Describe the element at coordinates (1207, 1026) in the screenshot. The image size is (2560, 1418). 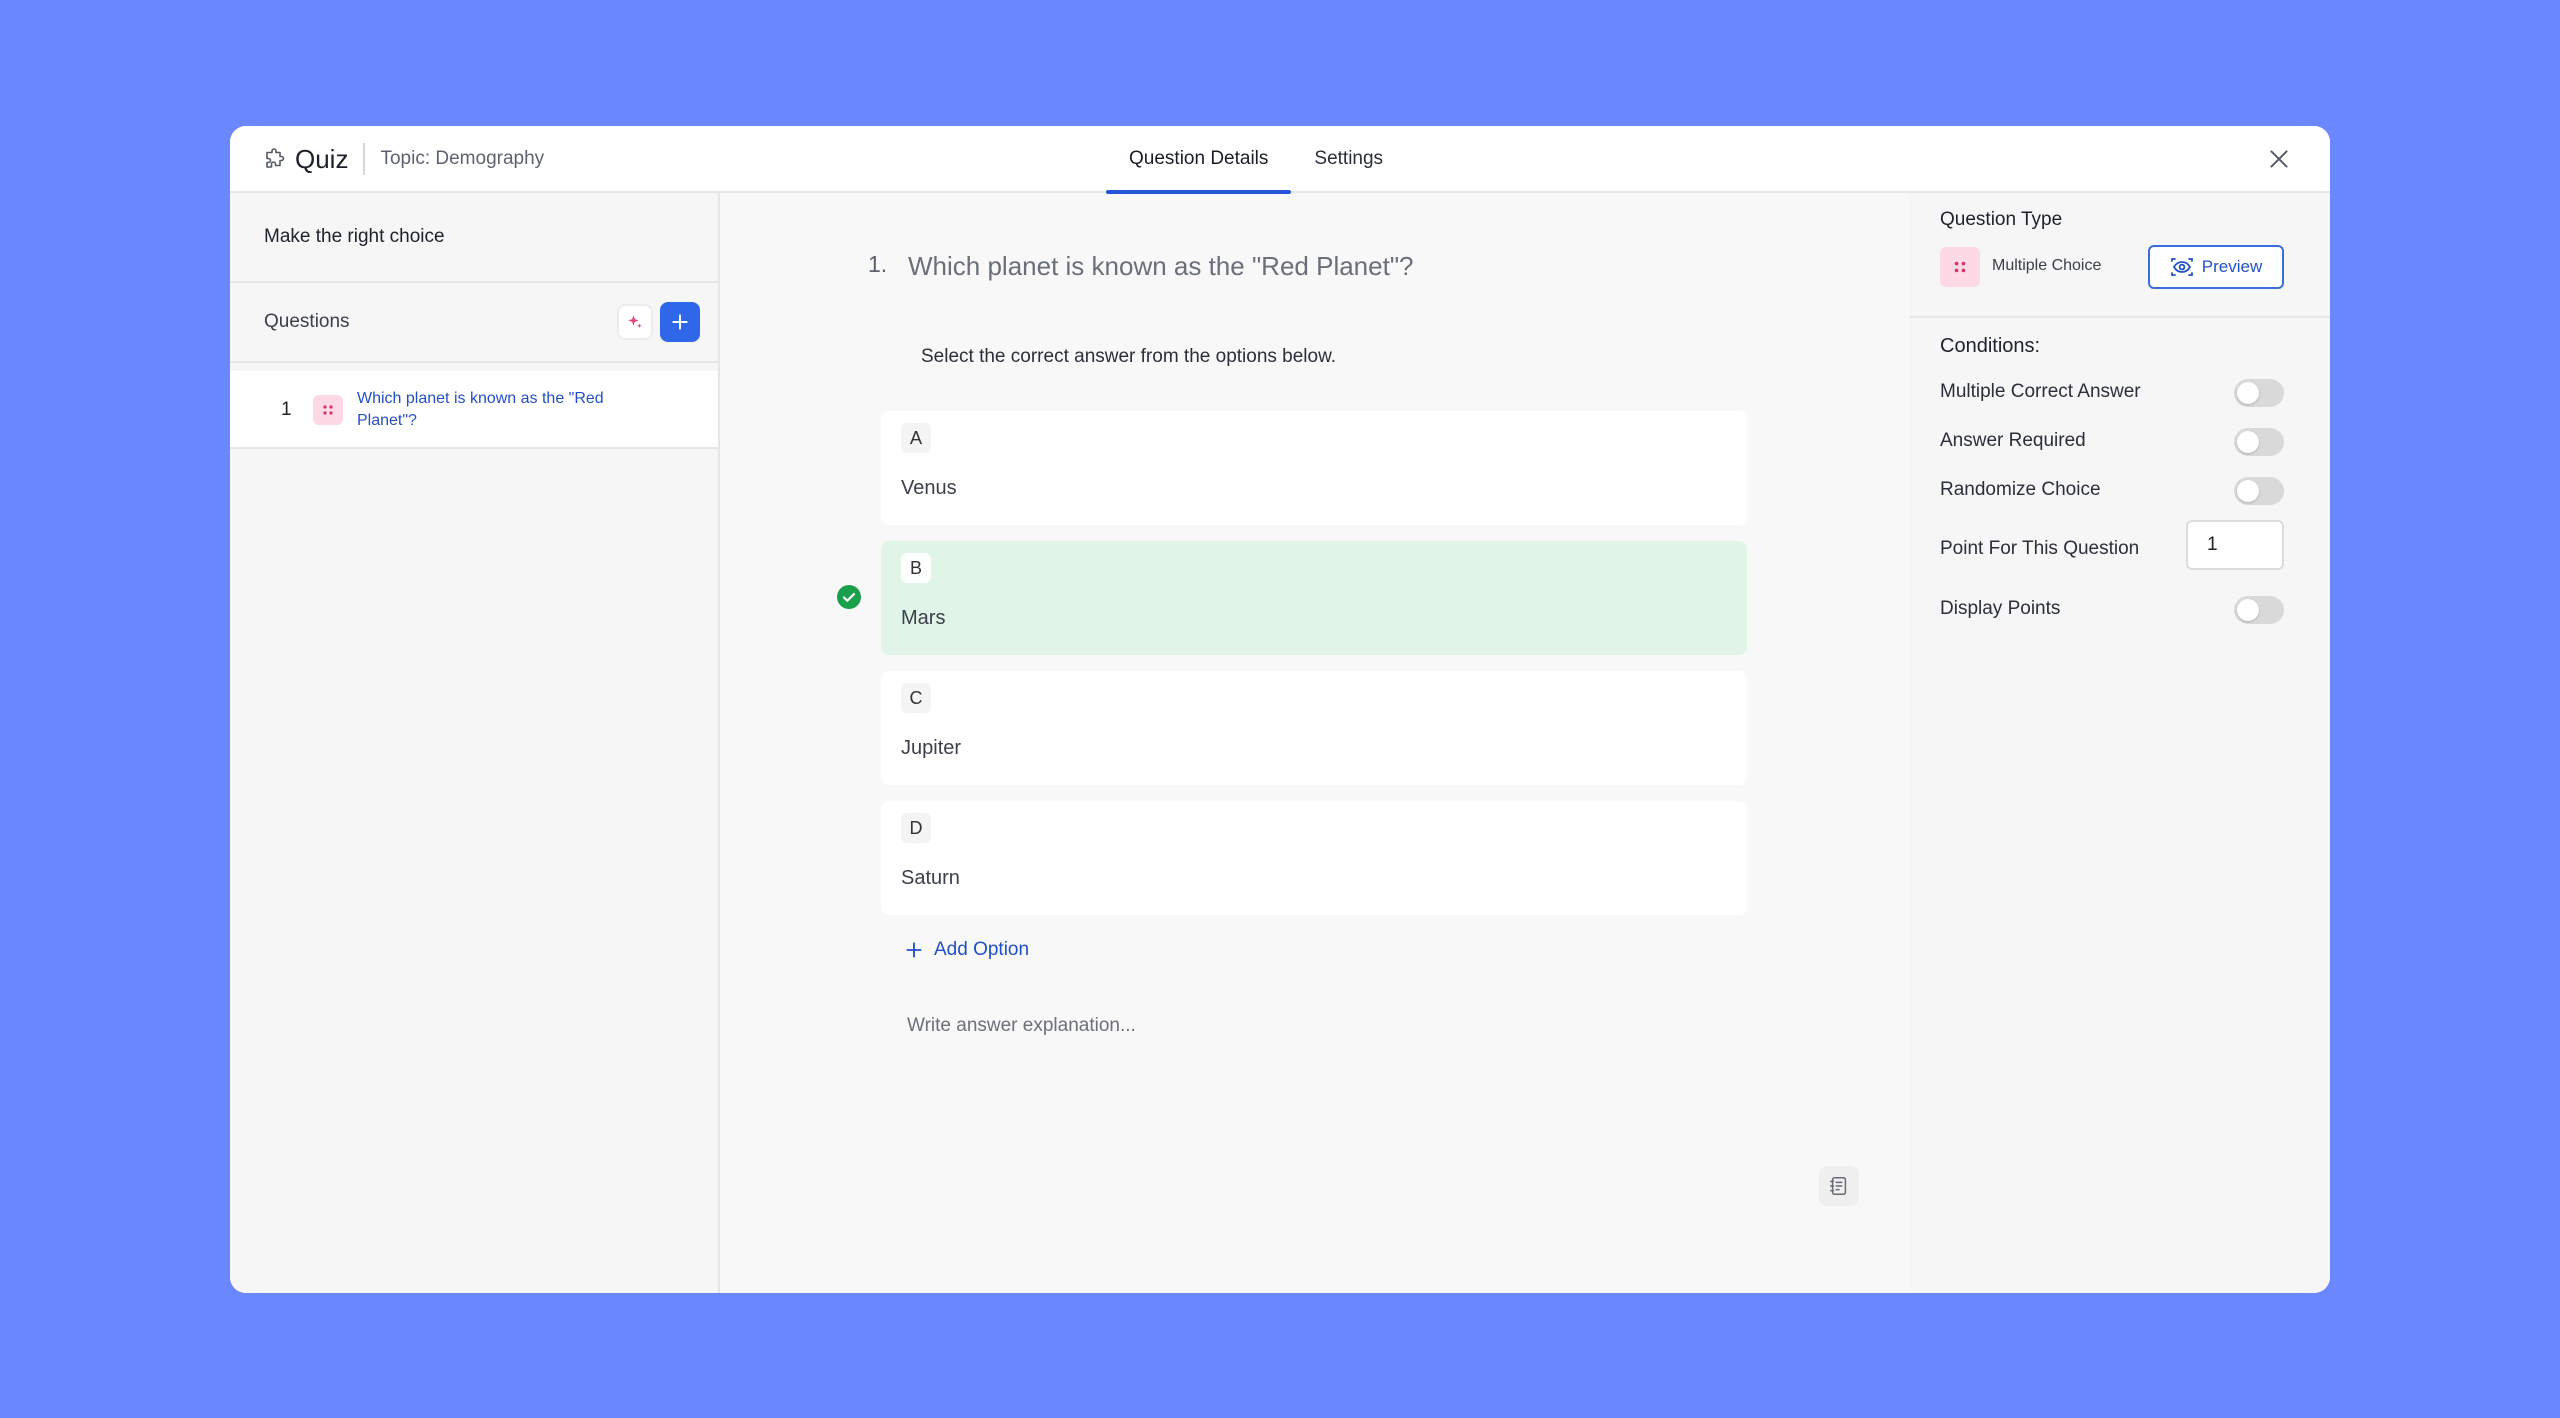
I see `answer-explanation-input` at that location.